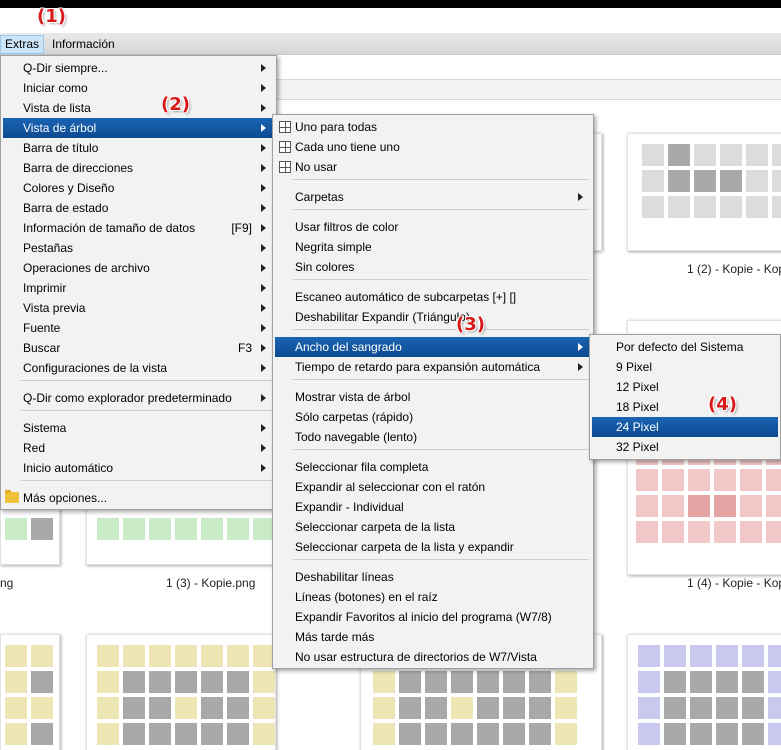 This screenshot has width=781, height=750. What do you see at coordinates (433, 197) in the screenshot?
I see `menu-item-carpetas: Carpetas` at bounding box center [433, 197].